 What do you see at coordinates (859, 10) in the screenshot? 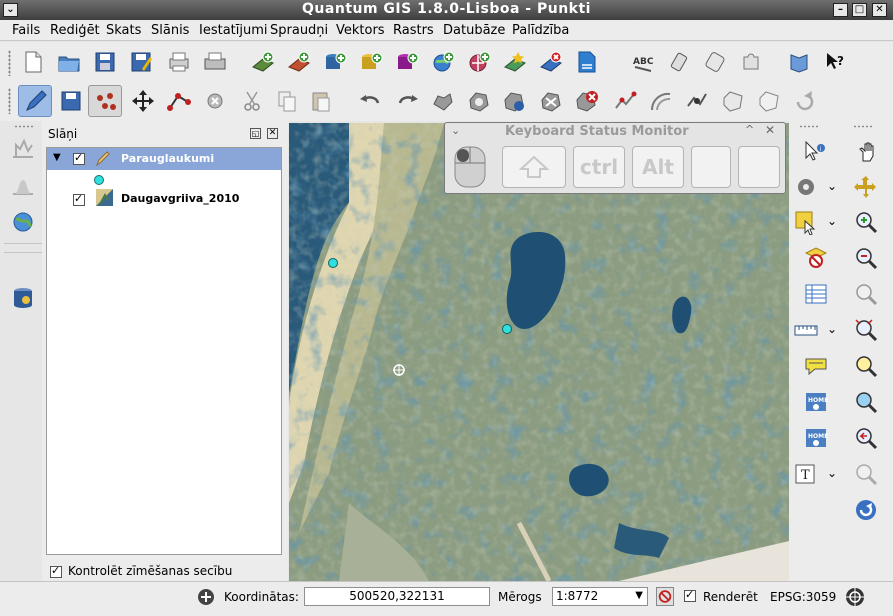
I see `maximize-button: □` at bounding box center [859, 10].